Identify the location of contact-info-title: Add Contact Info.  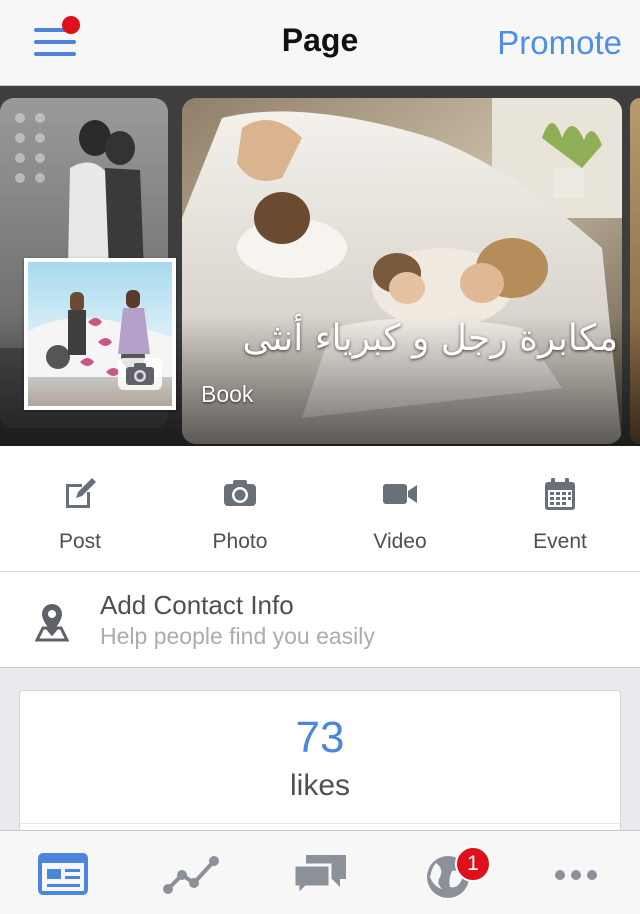
(197, 605).